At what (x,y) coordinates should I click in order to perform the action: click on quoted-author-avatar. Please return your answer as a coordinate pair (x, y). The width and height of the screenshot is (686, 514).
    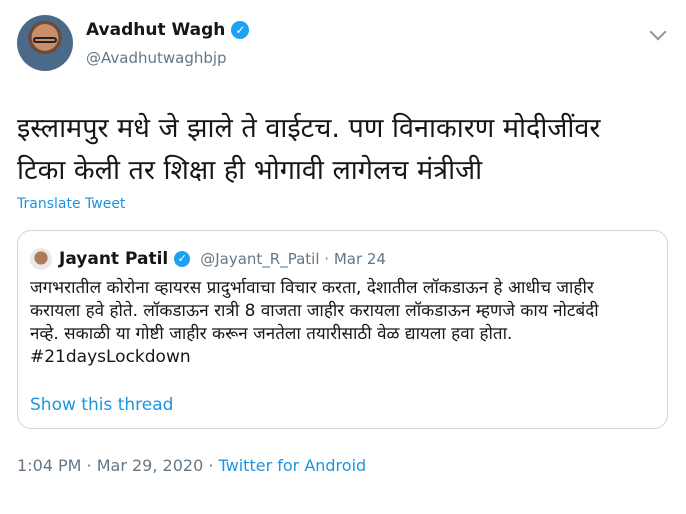
    Looking at the image, I should click on (41, 259).